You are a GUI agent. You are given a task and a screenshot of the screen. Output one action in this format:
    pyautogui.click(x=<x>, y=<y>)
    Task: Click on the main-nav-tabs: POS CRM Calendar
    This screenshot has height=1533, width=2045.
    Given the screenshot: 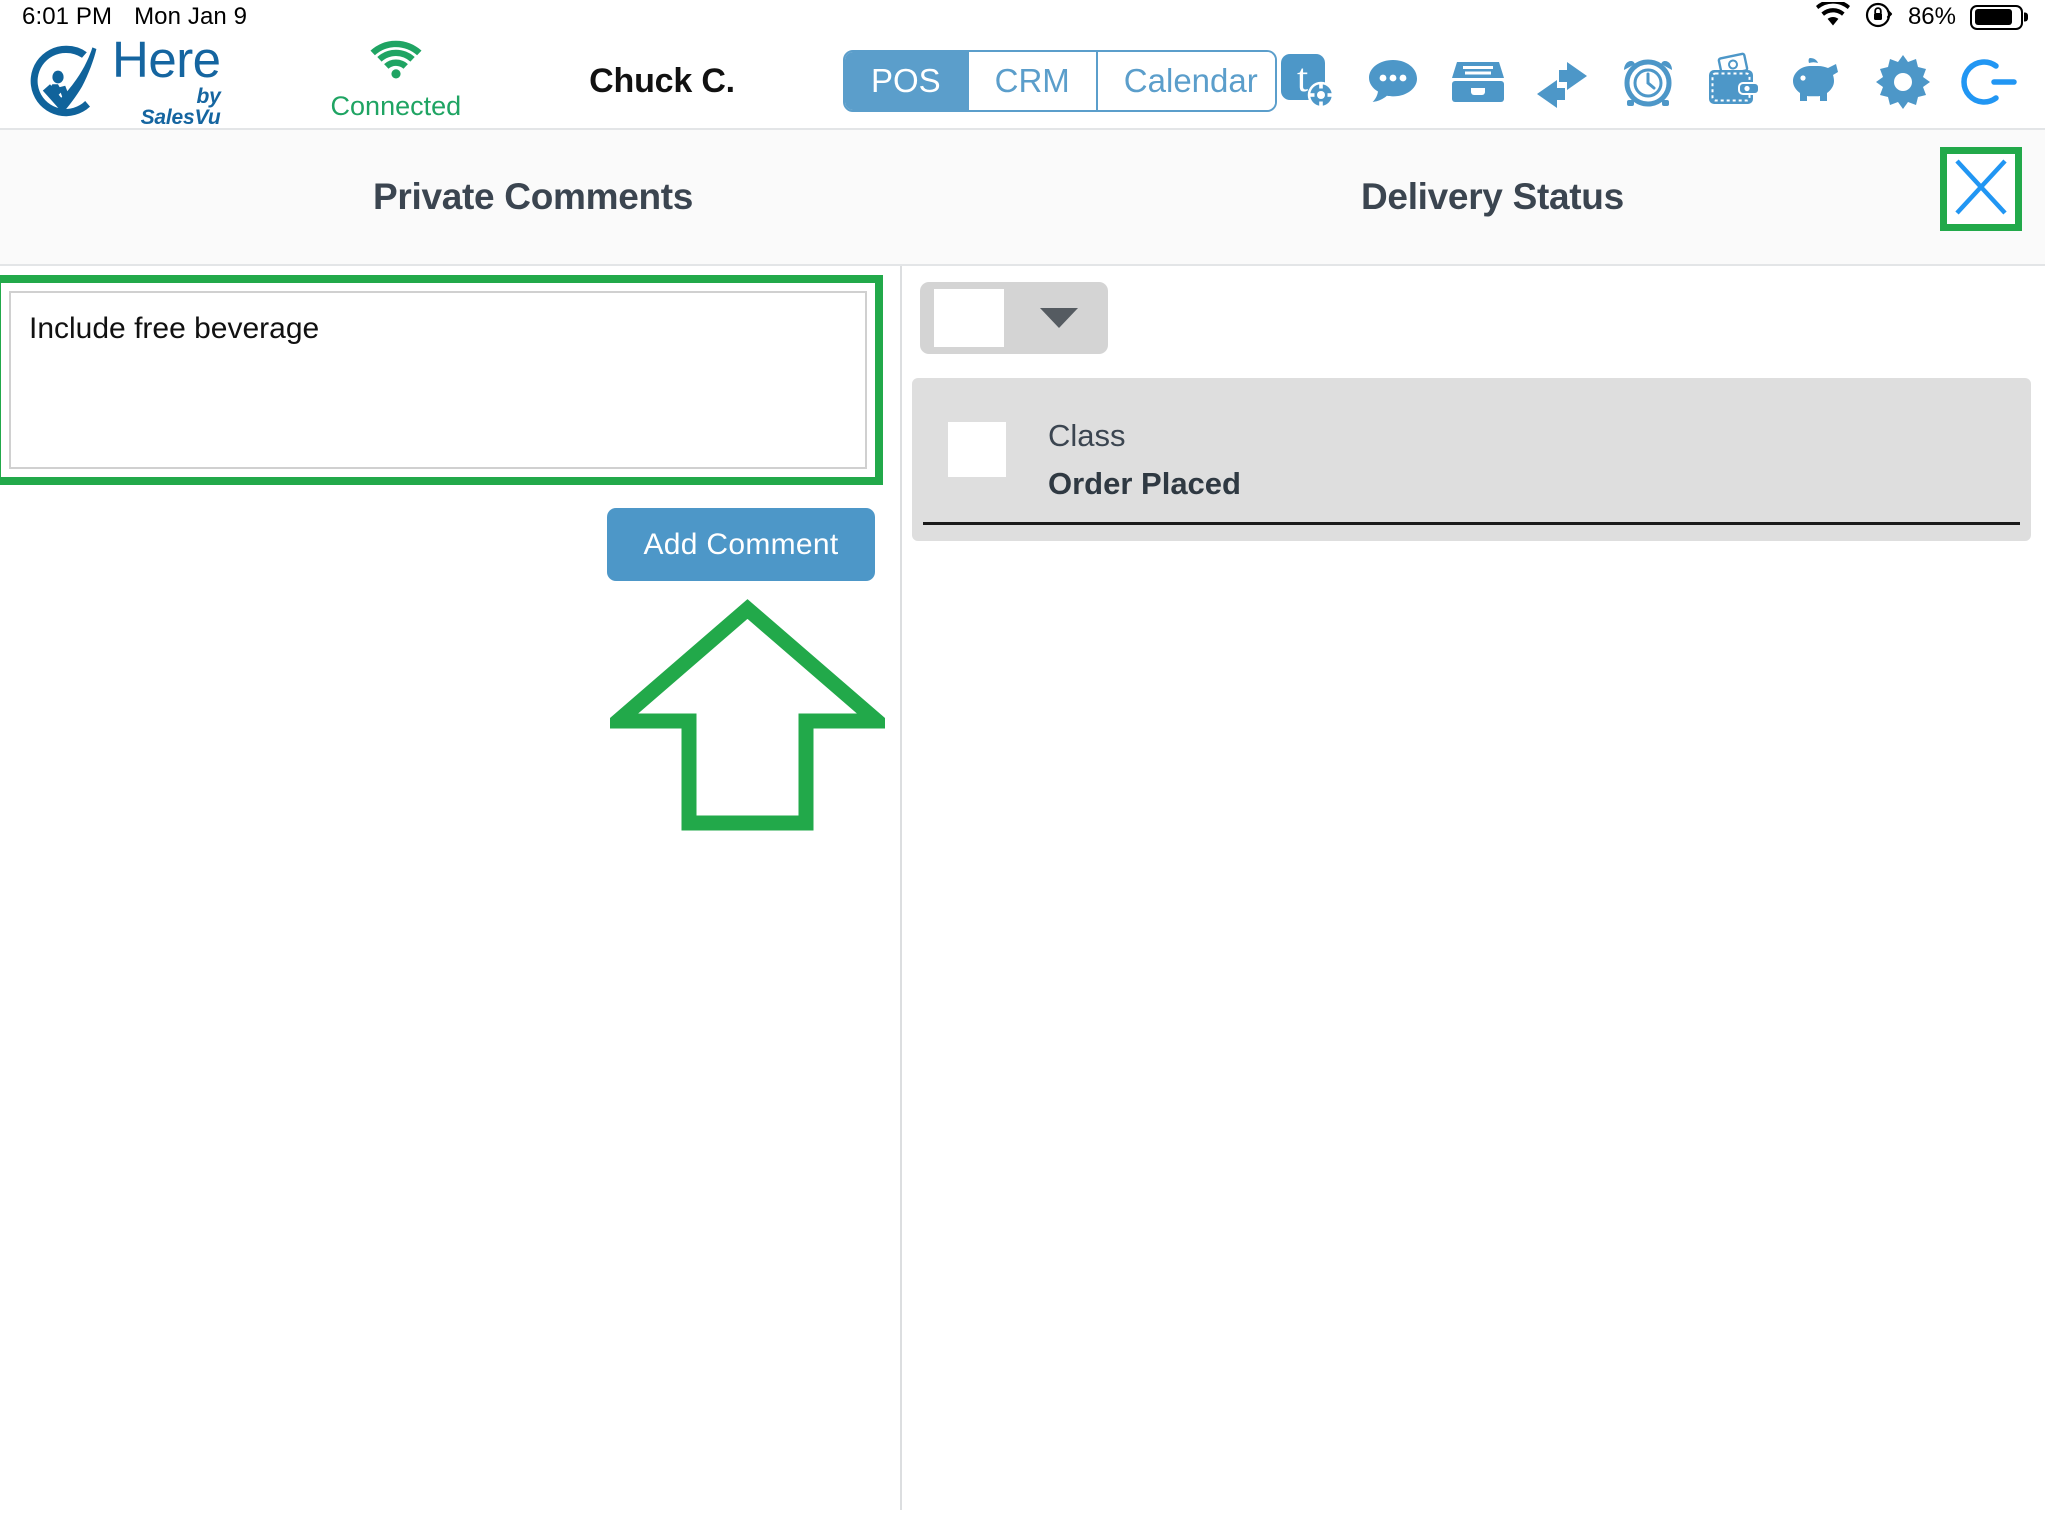 What is the action you would take?
    pyautogui.click(x=1059, y=81)
    